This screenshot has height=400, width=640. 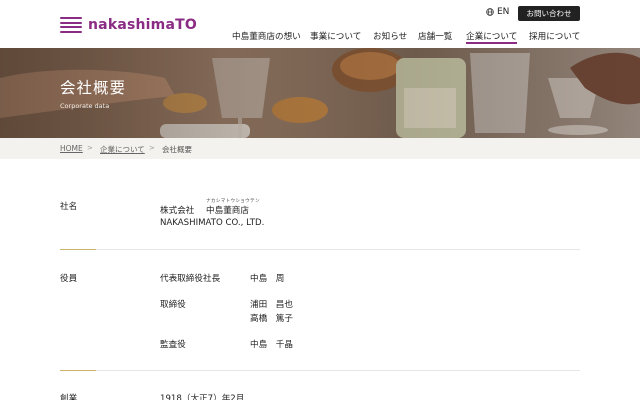 What do you see at coordinates (271, 345) in the screenshot?
I see `officer-name: 中島 千晶` at bounding box center [271, 345].